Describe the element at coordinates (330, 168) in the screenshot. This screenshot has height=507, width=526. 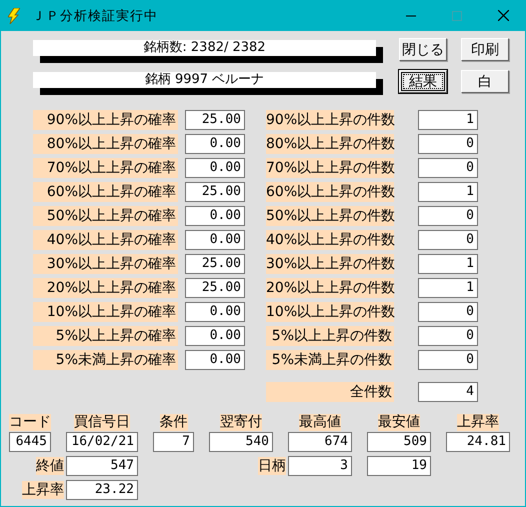
I see `field-label: 70%以上上昇の件数` at that location.